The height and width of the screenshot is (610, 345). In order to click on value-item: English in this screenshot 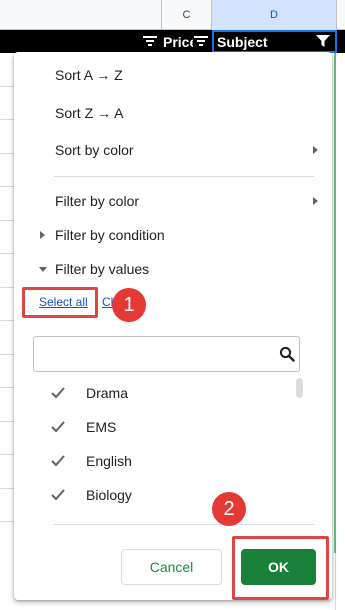, I will do `click(164, 461)`.